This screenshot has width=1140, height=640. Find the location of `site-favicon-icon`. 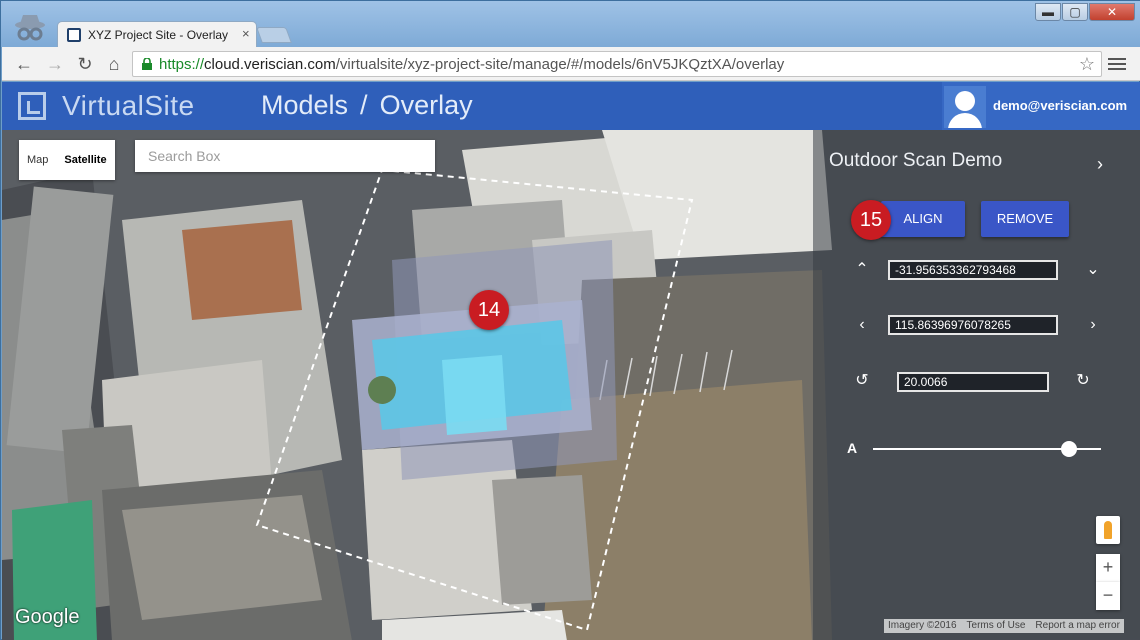

site-favicon-icon is located at coordinates (74, 35).